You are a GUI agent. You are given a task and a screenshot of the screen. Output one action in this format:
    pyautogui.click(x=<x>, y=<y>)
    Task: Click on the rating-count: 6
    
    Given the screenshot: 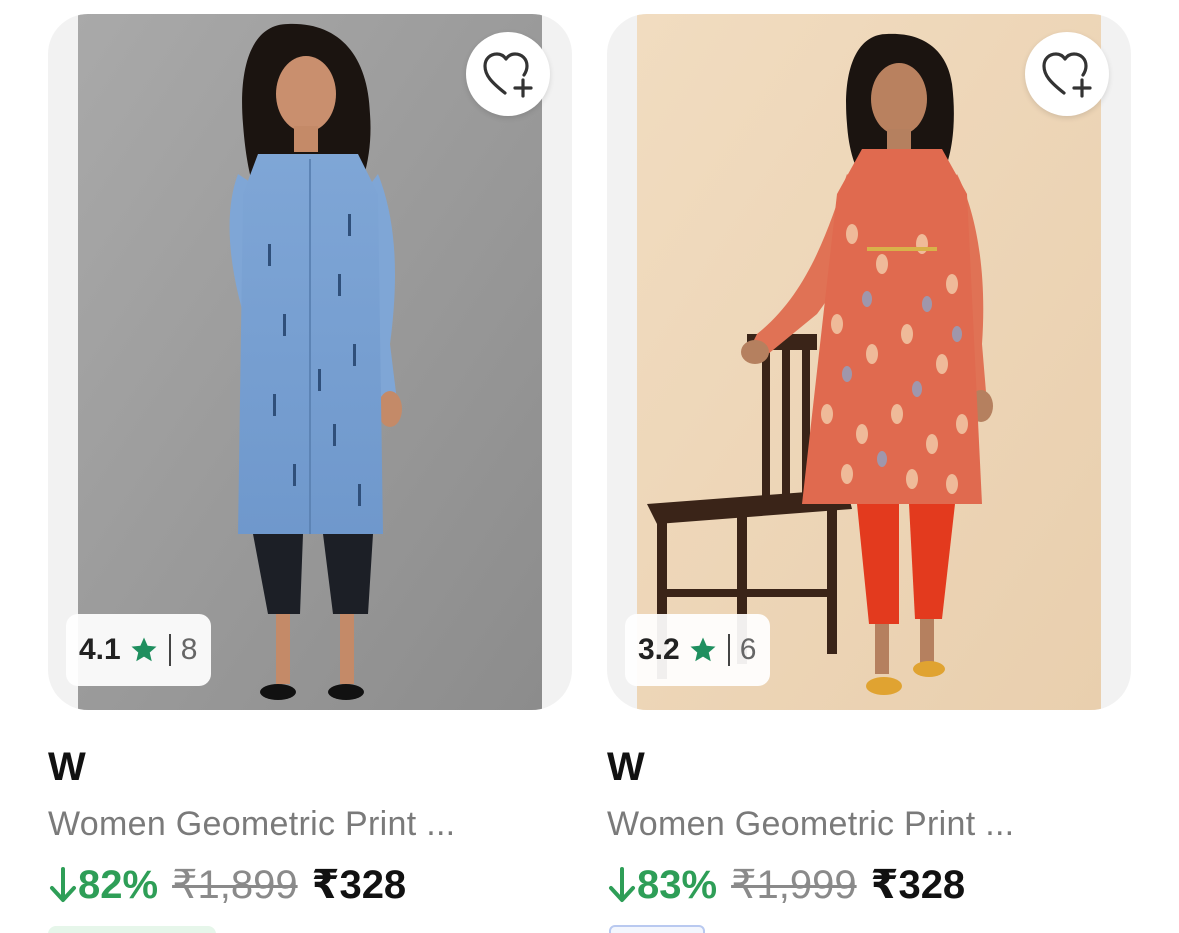 What is the action you would take?
    pyautogui.click(x=748, y=649)
    